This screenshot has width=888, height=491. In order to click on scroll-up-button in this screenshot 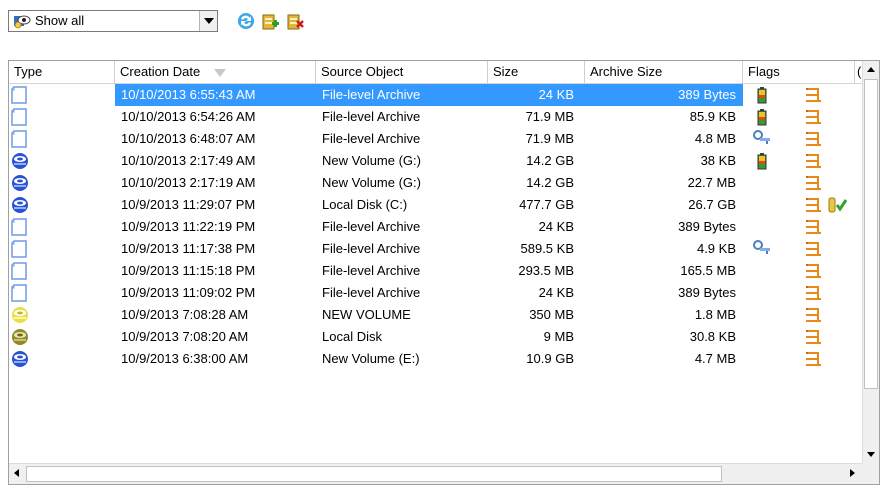, I will do `click(871, 69)`.